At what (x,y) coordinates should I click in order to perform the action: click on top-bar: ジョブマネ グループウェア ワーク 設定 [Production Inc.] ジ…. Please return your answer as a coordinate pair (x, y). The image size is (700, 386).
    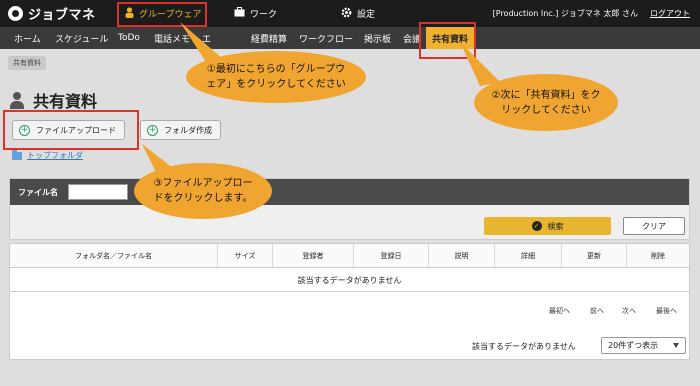
    Looking at the image, I should click on (350, 13).